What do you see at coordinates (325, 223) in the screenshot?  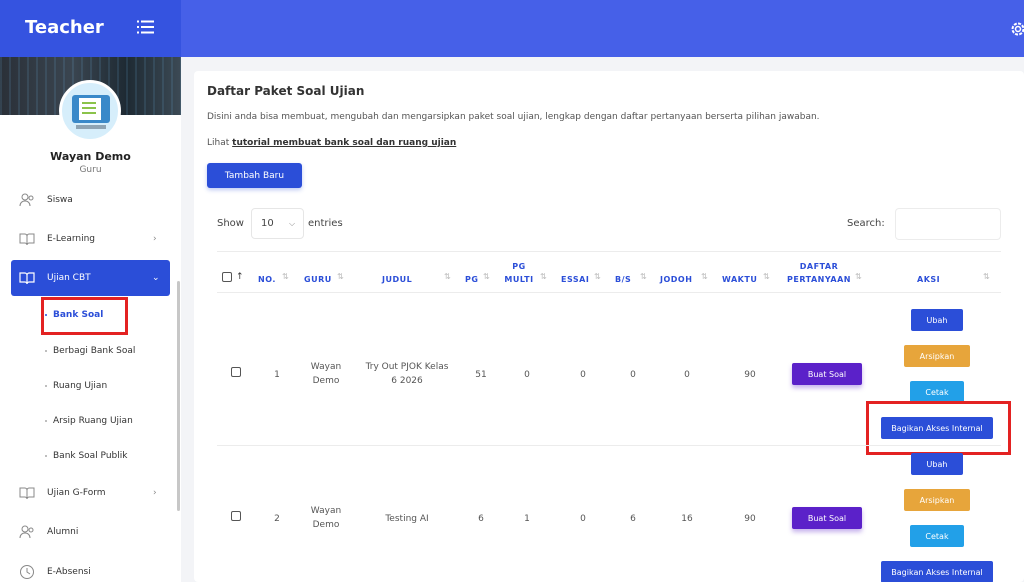 I see `entries-label: entries` at bounding box center [325, 223].